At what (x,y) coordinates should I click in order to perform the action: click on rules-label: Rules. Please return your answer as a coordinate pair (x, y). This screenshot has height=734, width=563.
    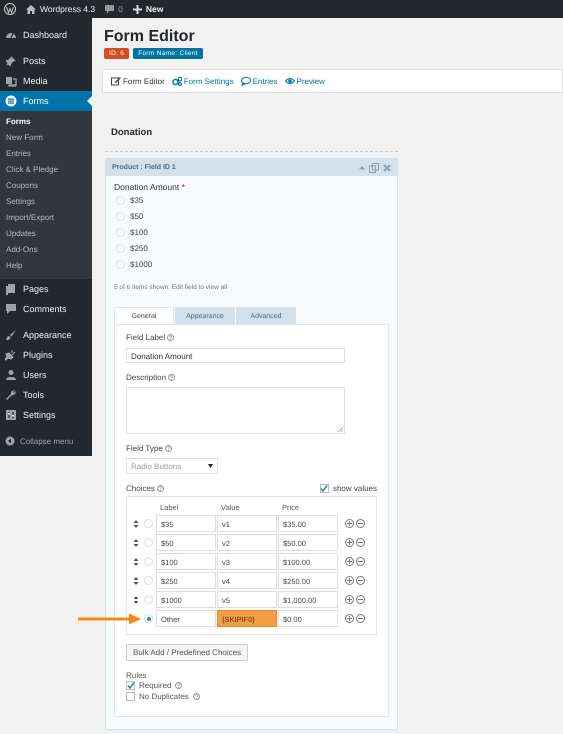
    Looking at the image, I should click on (137, 675).